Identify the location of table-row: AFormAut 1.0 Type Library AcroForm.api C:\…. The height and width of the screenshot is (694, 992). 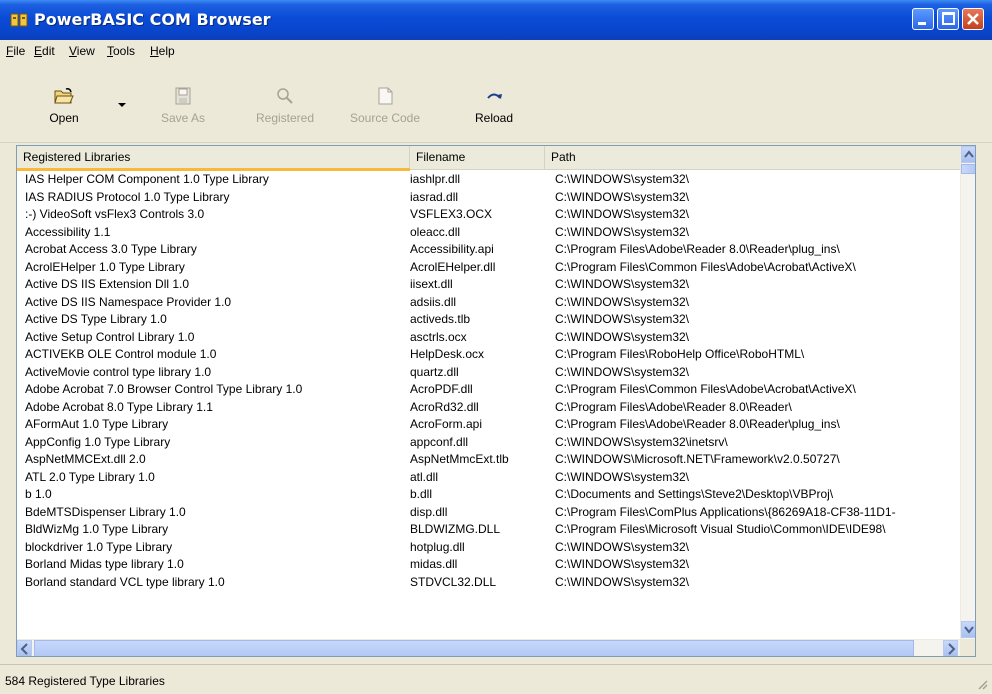
(488, 425).